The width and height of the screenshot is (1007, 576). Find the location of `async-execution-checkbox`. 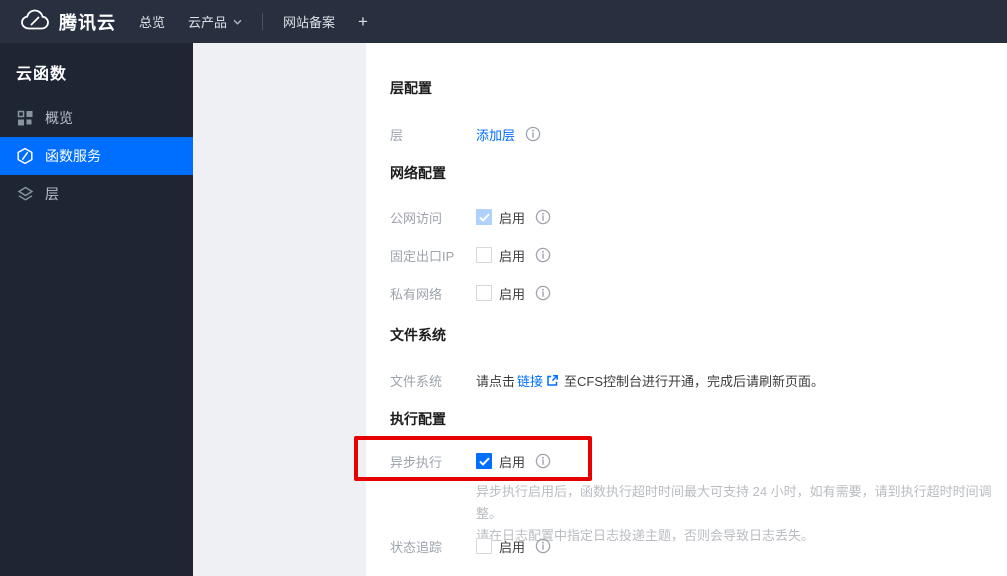

async-execution-checkbox is located at coordinates (484, 461).